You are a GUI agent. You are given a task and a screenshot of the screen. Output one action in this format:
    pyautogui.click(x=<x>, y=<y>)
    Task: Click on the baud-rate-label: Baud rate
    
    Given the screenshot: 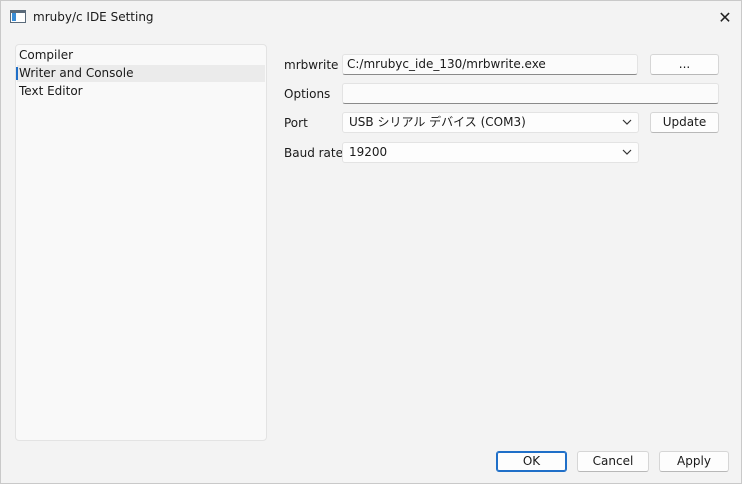 What is the action you would take?
    pyautogui.click(x=313, y=153)
    